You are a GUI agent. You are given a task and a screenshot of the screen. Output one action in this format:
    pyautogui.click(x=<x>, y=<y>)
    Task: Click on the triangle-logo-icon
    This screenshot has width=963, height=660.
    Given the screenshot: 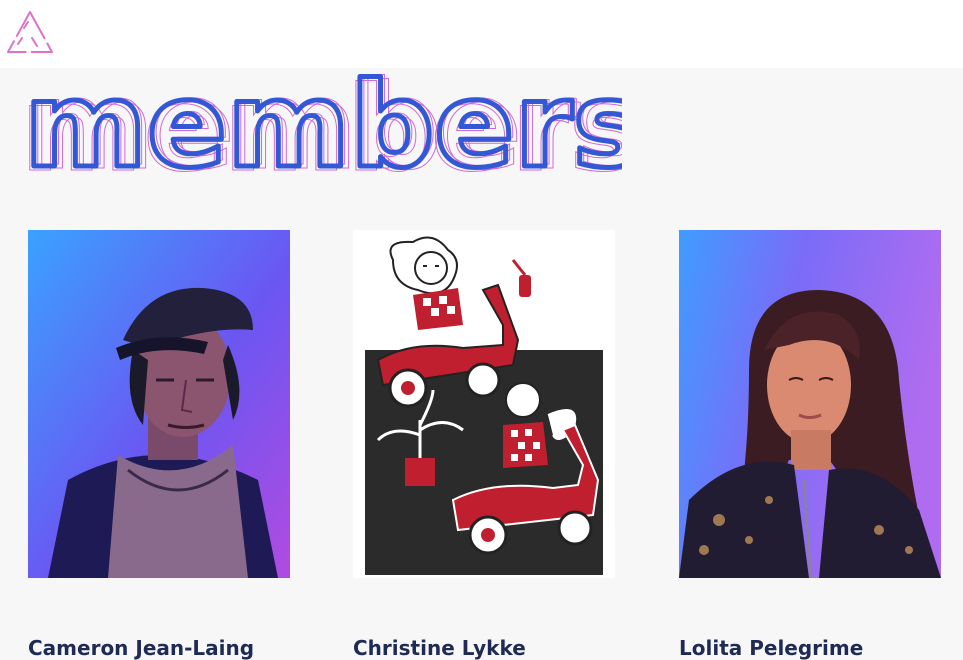 What is the action you would take?
    pyautogui.click(x=30, y=32)
    